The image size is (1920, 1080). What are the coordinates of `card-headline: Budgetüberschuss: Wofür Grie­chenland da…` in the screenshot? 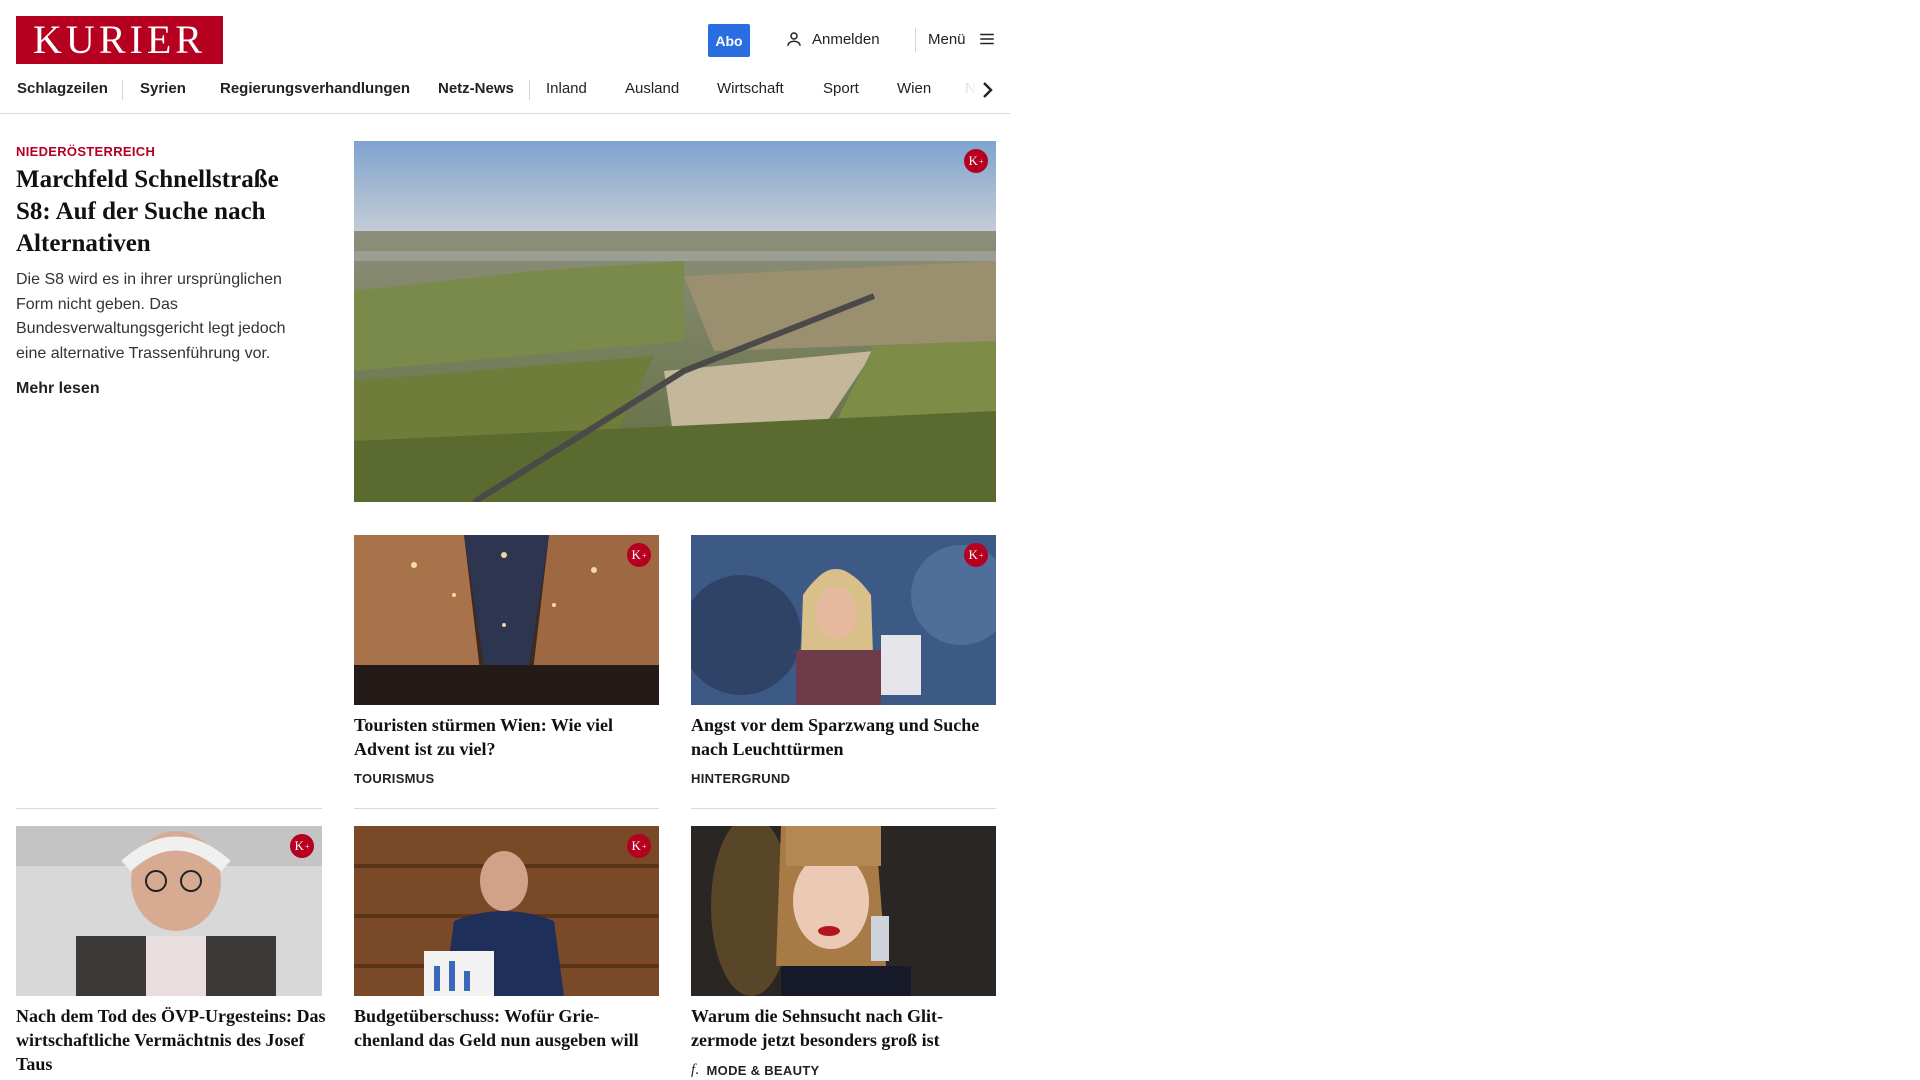 It's located at (506, 1028).